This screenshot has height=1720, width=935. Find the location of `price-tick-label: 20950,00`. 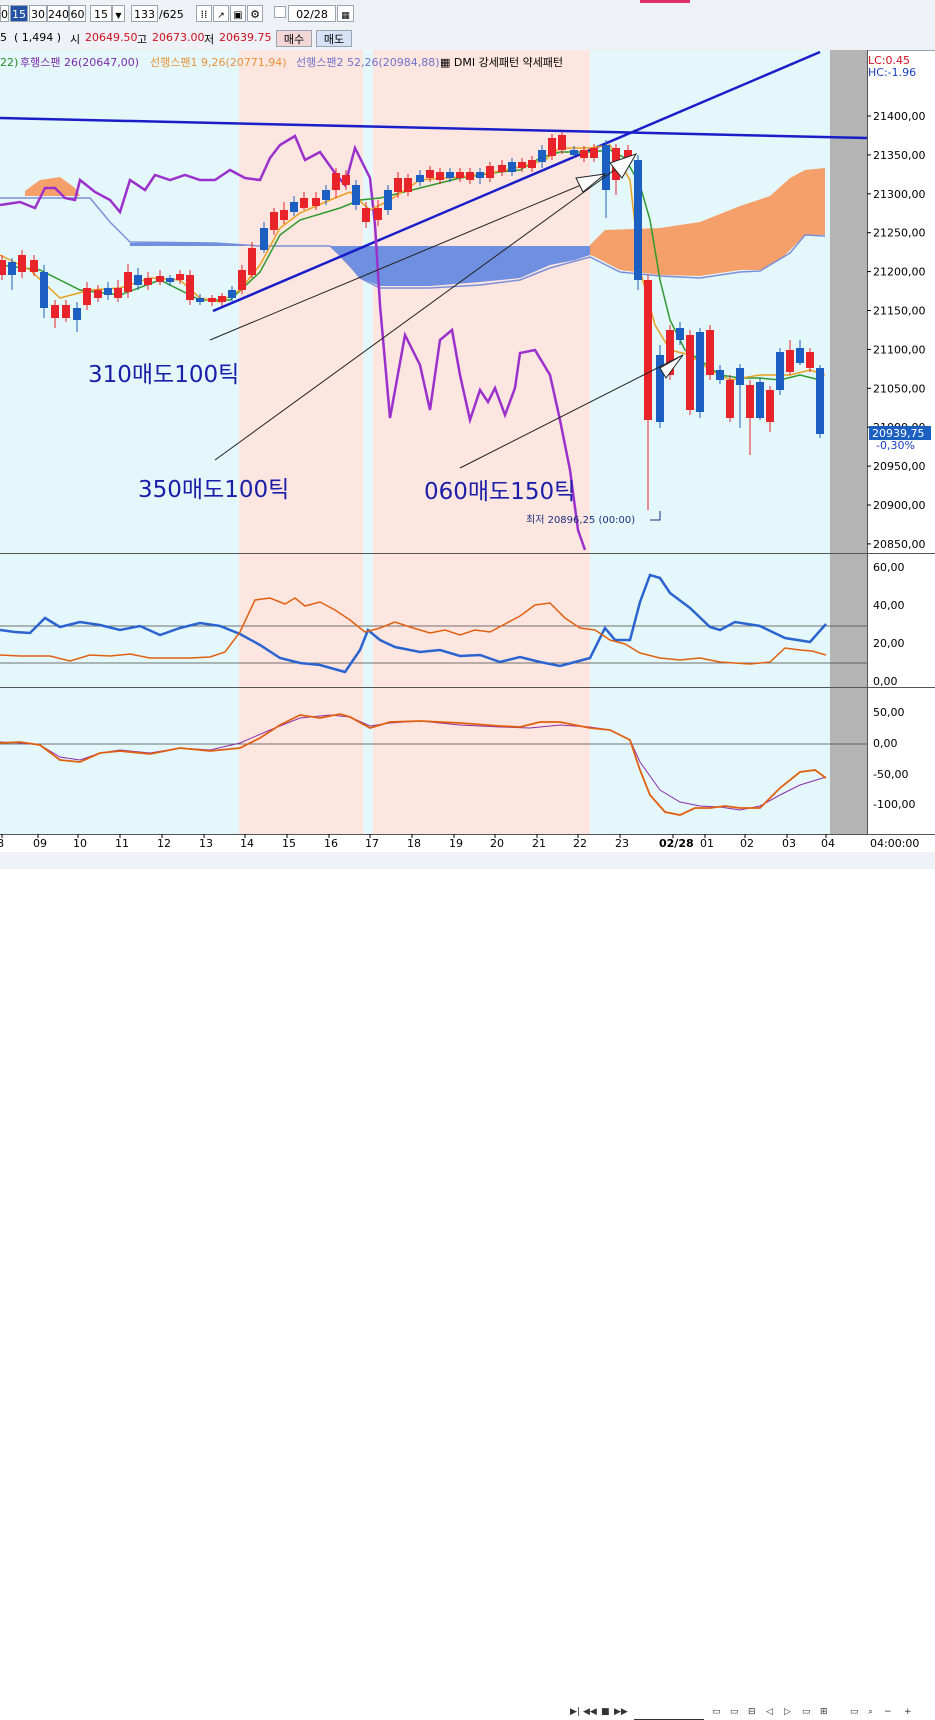

price-tick-label: 20950,00 is located at coordinates (899, 466).